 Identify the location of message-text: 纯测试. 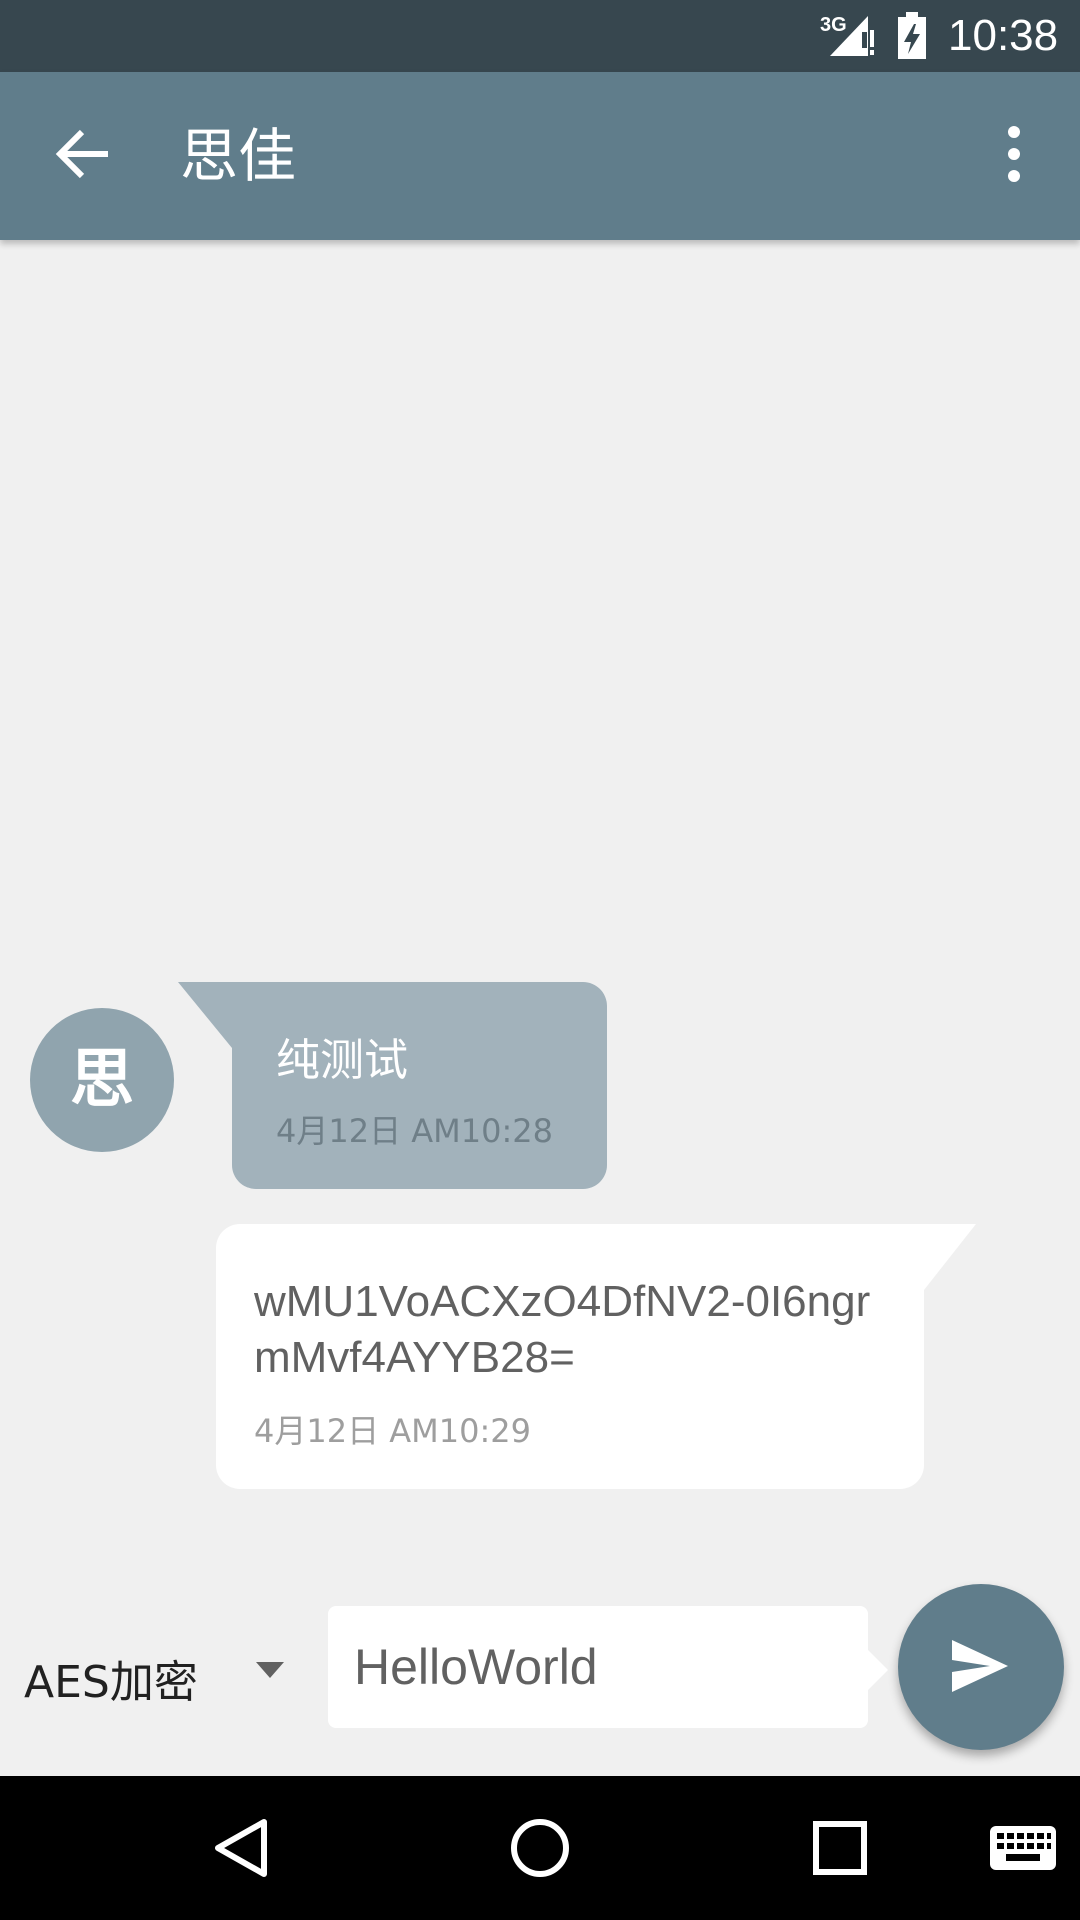
(342, 1060).